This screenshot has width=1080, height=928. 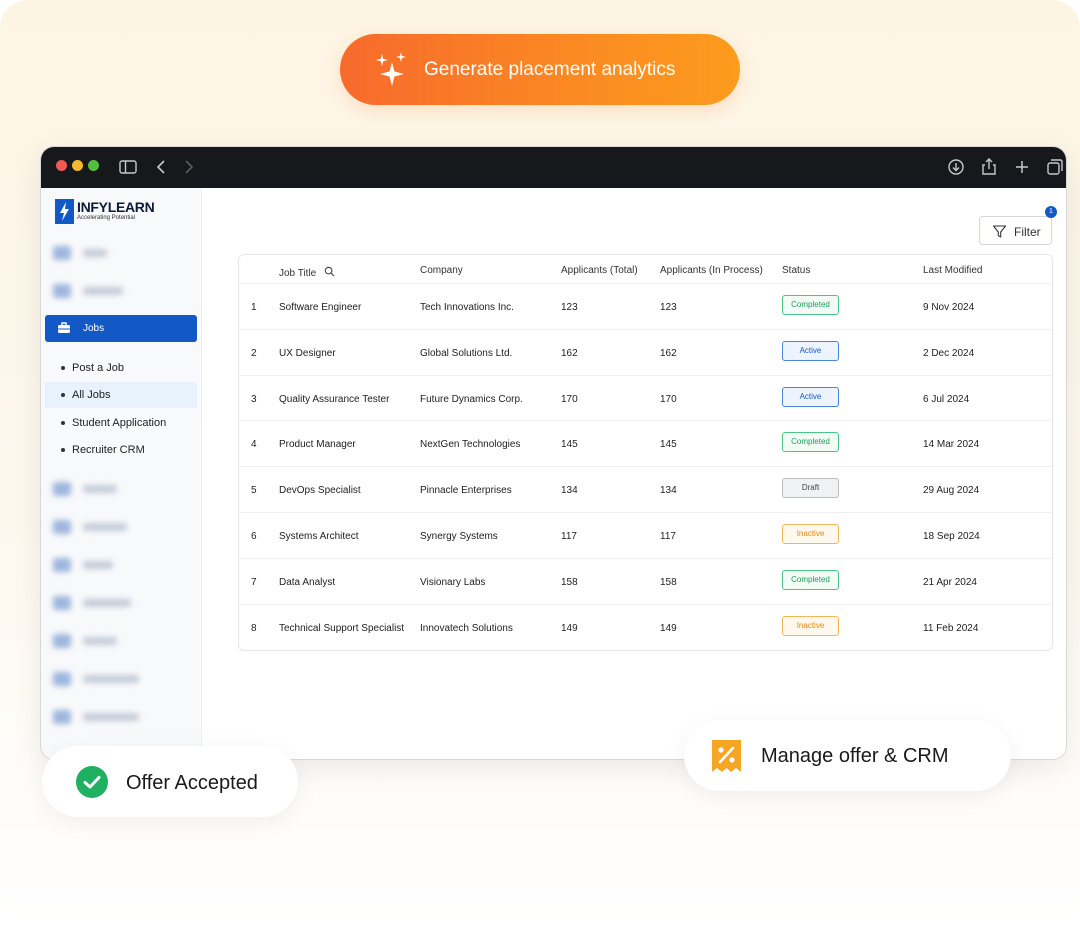 I want to click on infylearn-logo: INFYLEARN Accelerating Potential, so click(x=120, y=212).